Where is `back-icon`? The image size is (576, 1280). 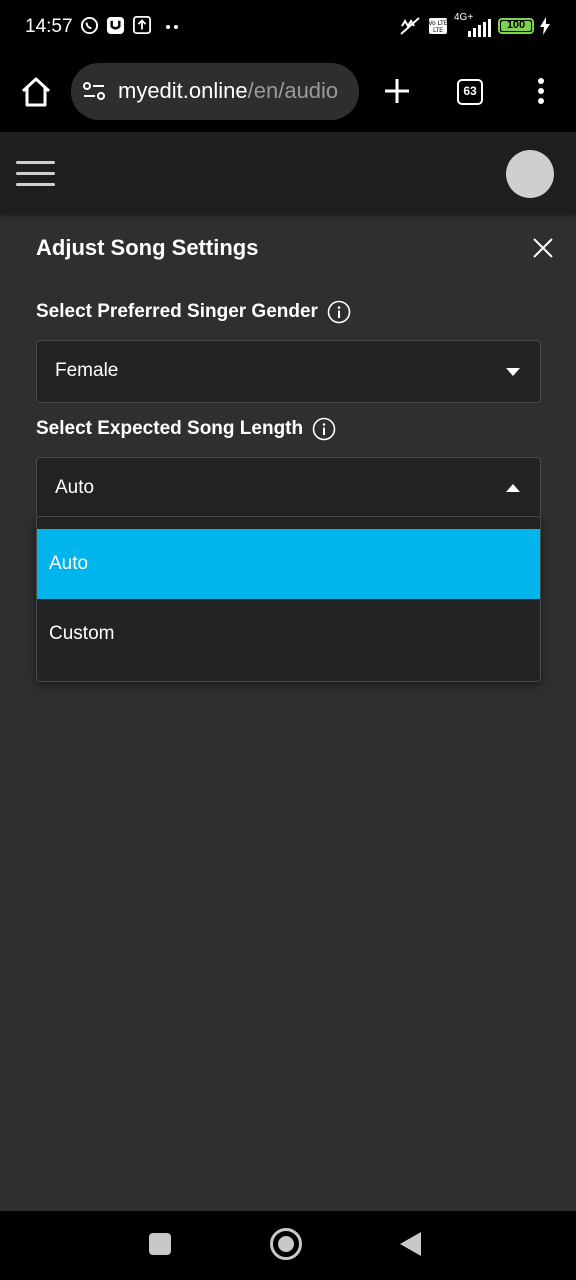
back-icon is located at coordinates (410, 1244).